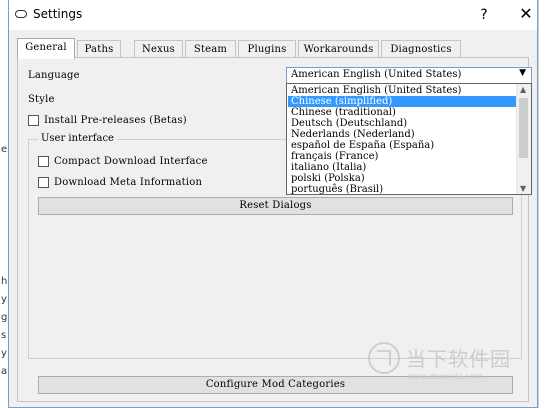 This screenshot has width=550, height=408. Describe the element at coordinates (4, 371) in the screenshot. I see `background-text: a` at that location.